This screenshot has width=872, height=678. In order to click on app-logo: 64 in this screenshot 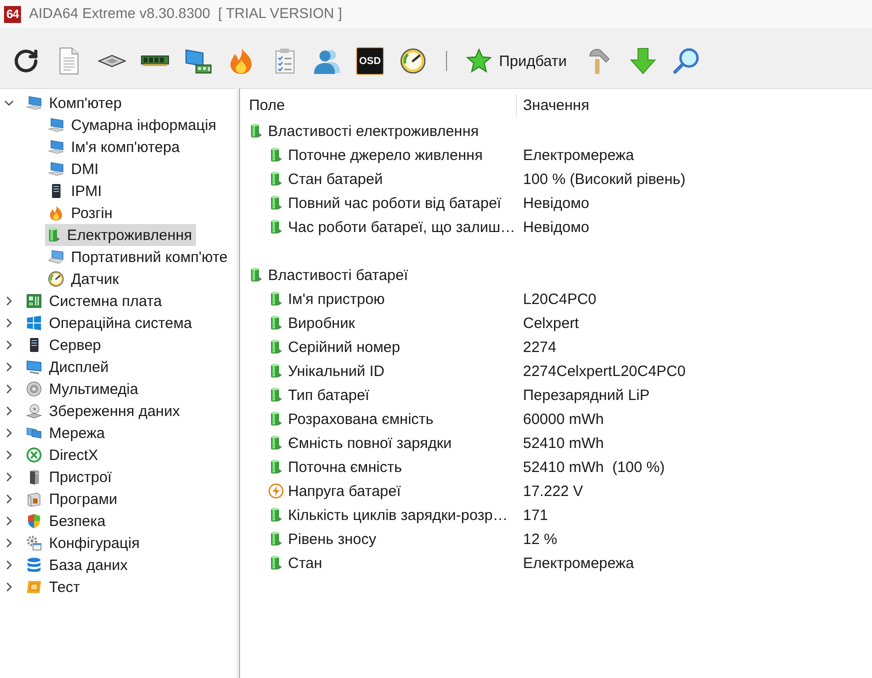, I will do `click(12, 14)`.